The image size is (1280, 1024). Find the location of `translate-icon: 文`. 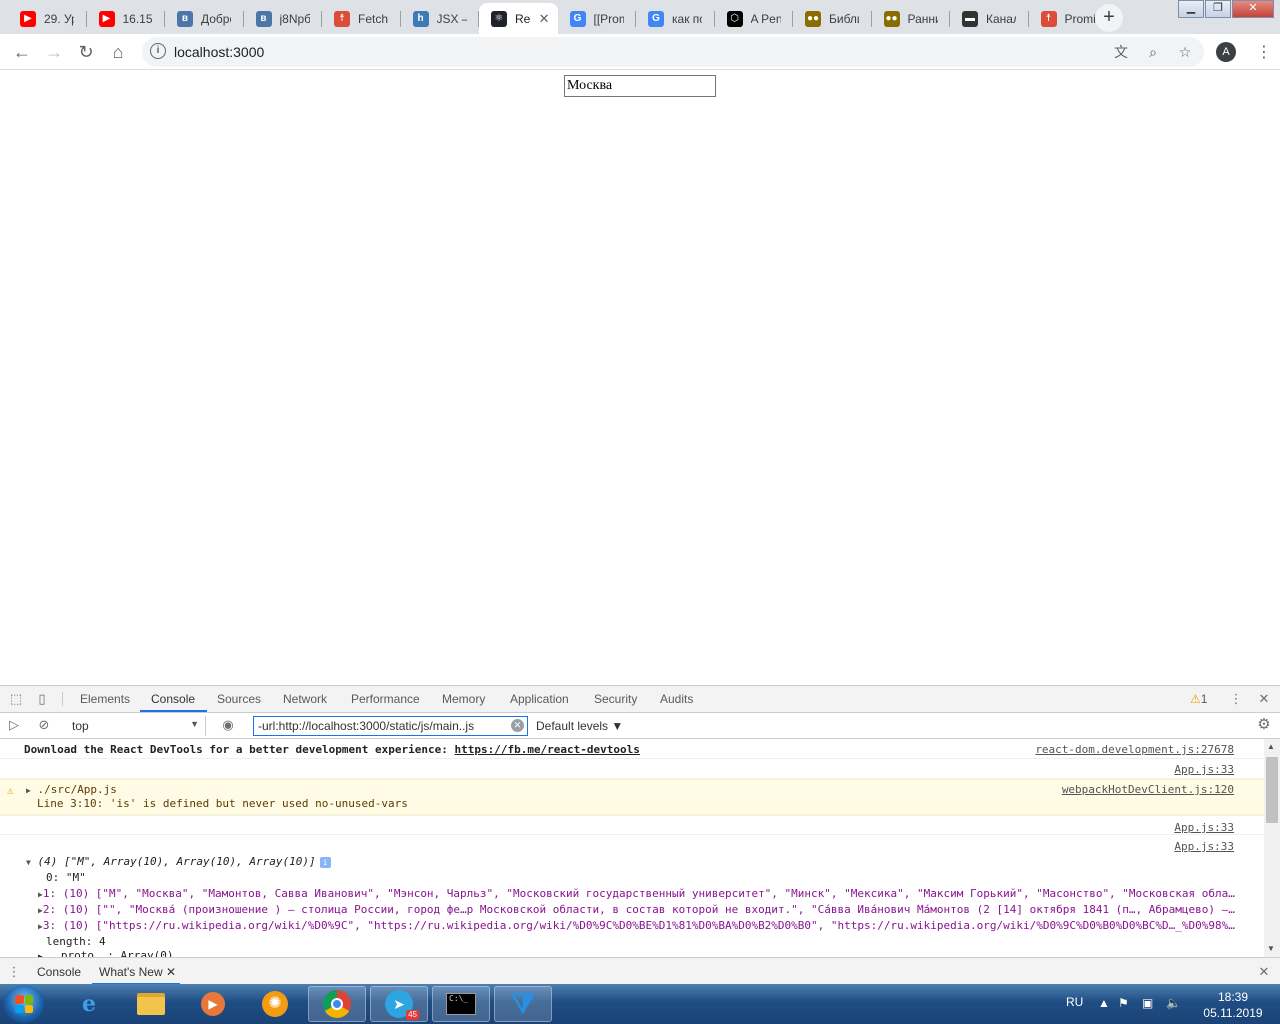

translate-icon: 文 is located at coordinates (1121, 52).